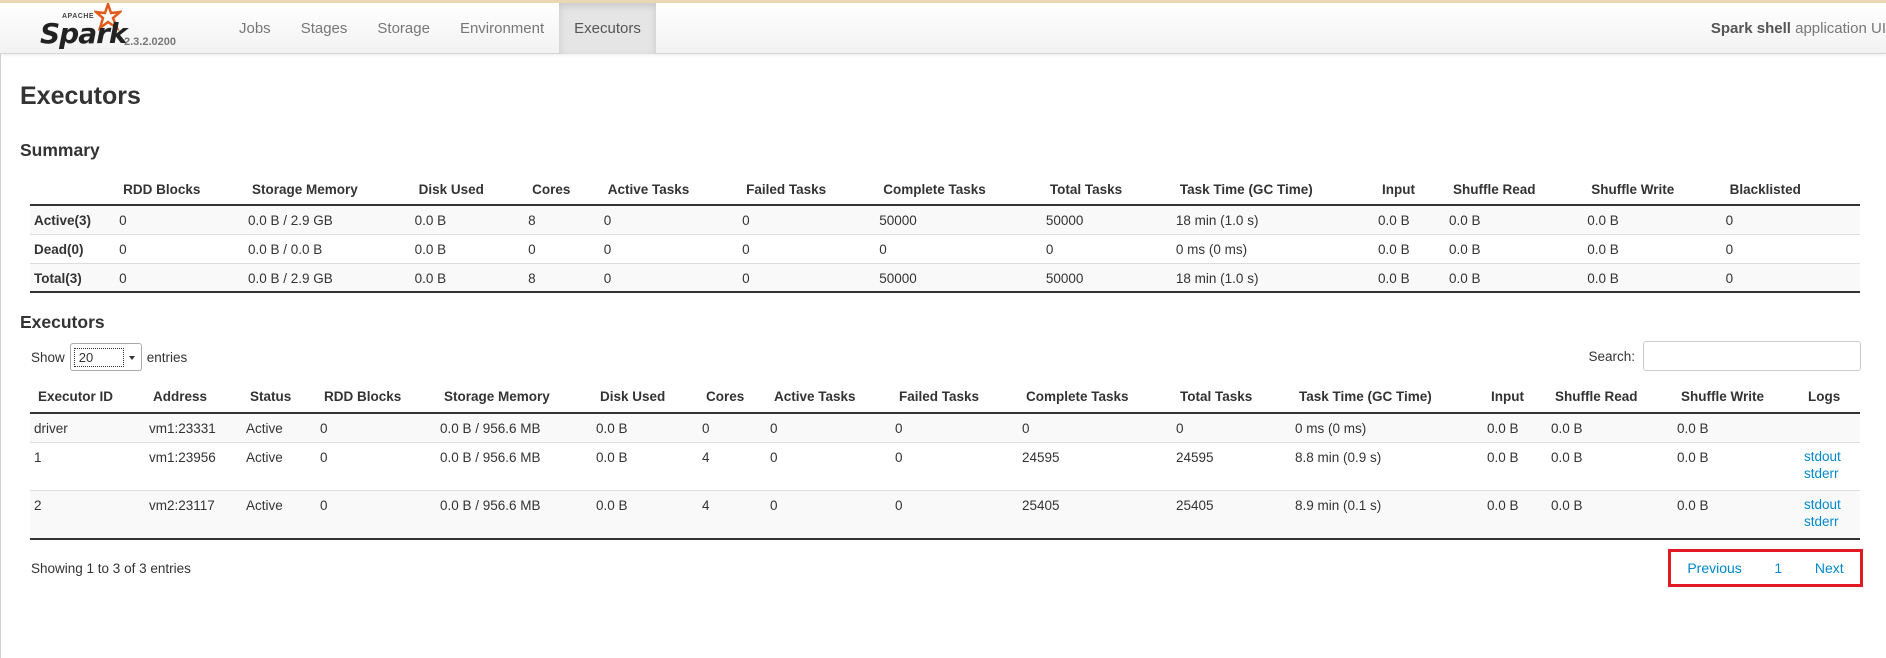 The image size is (1886, 658). Describe the element at coordinates (954, 397) in the screenshot. I see `executors-col-failed-tasks: Failed Tasks` at that location.